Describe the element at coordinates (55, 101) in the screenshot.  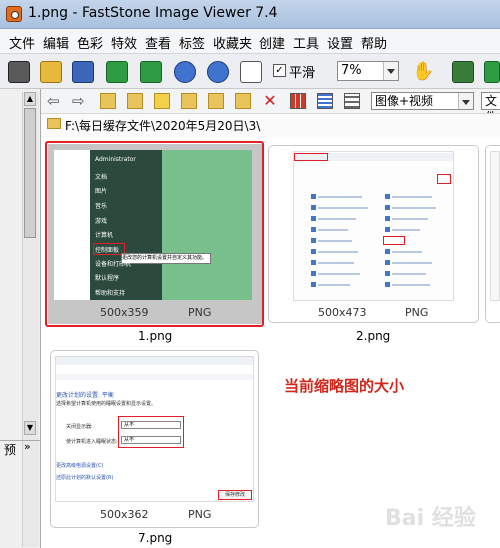
I see `back-arrow-icon: ⇦` at that location.